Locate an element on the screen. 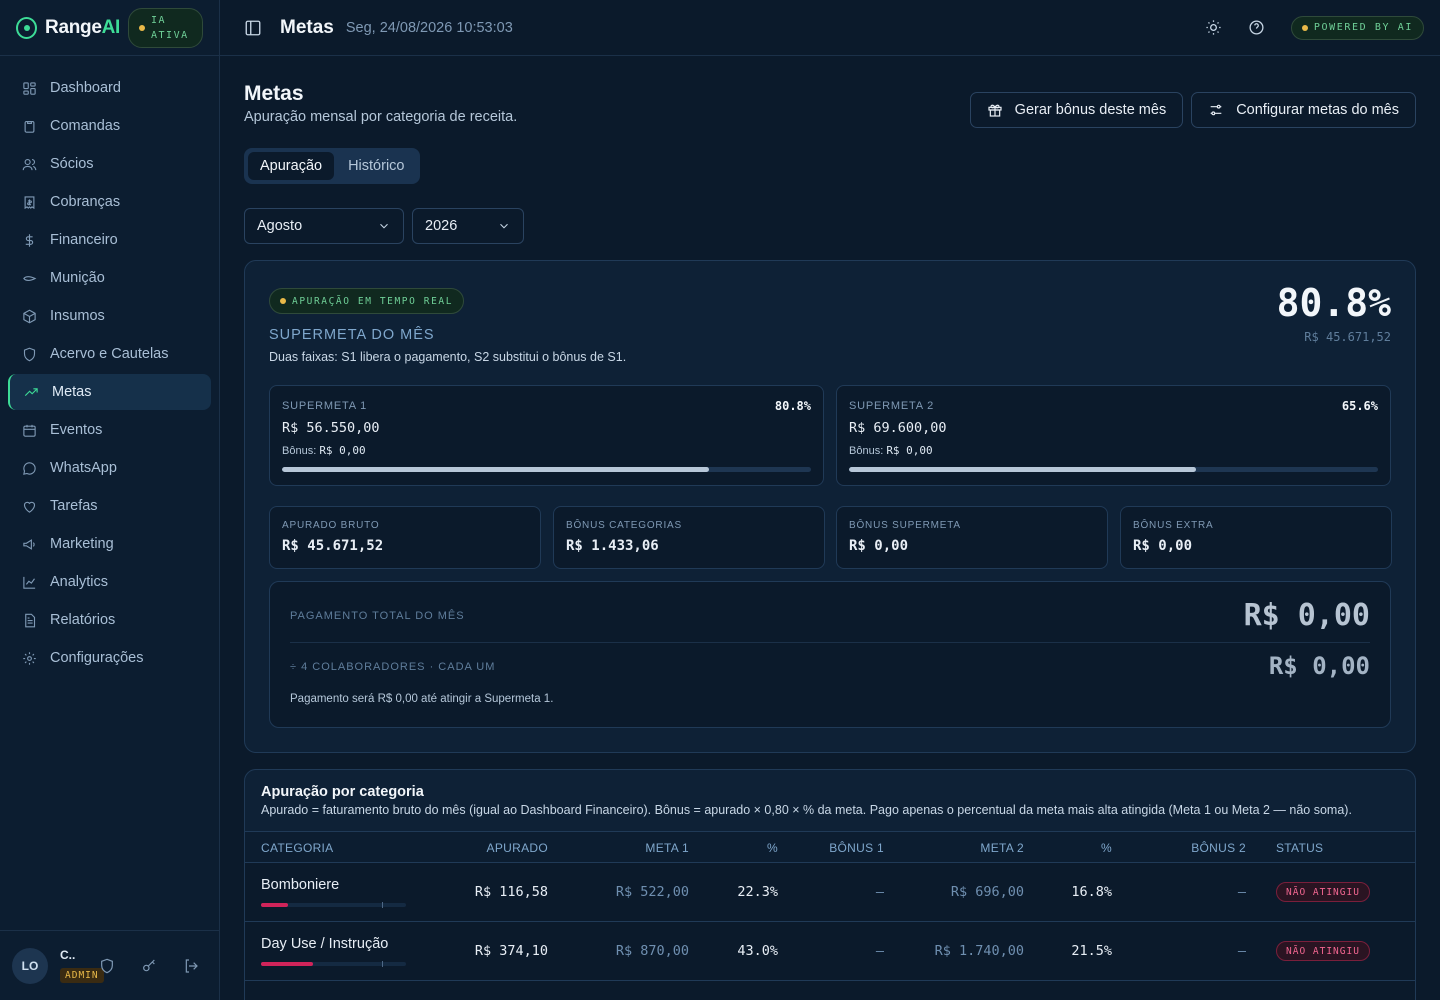 The height and width of the screenshot is (1000, 1440). receipt-icon is located at coordinates (29, 202).